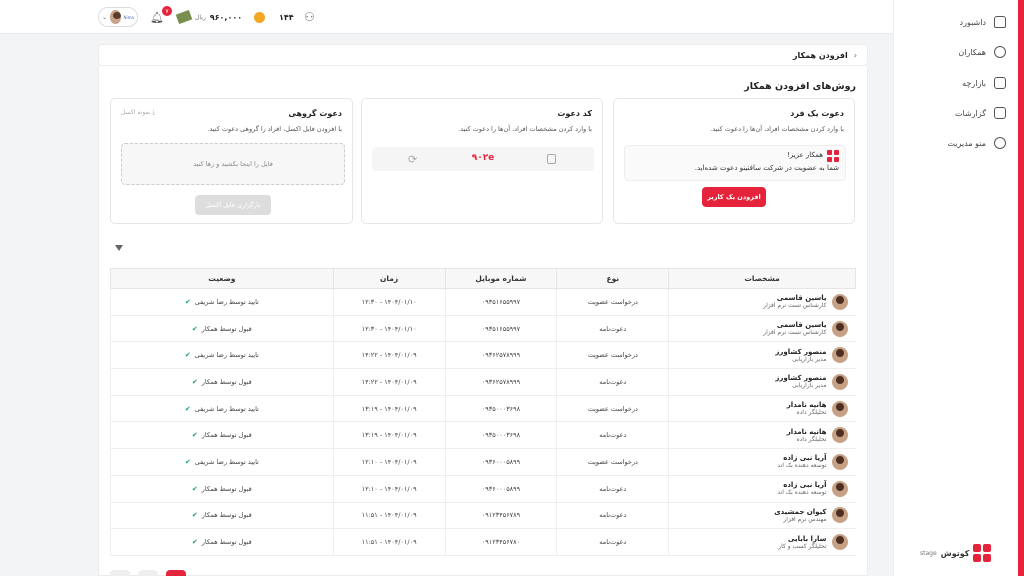 Image resolution: width=1024 pixels, height=576 pixels. Describe the element at coordinates (1000, 143) in the screenshot. I see `settings-icon` at that location.